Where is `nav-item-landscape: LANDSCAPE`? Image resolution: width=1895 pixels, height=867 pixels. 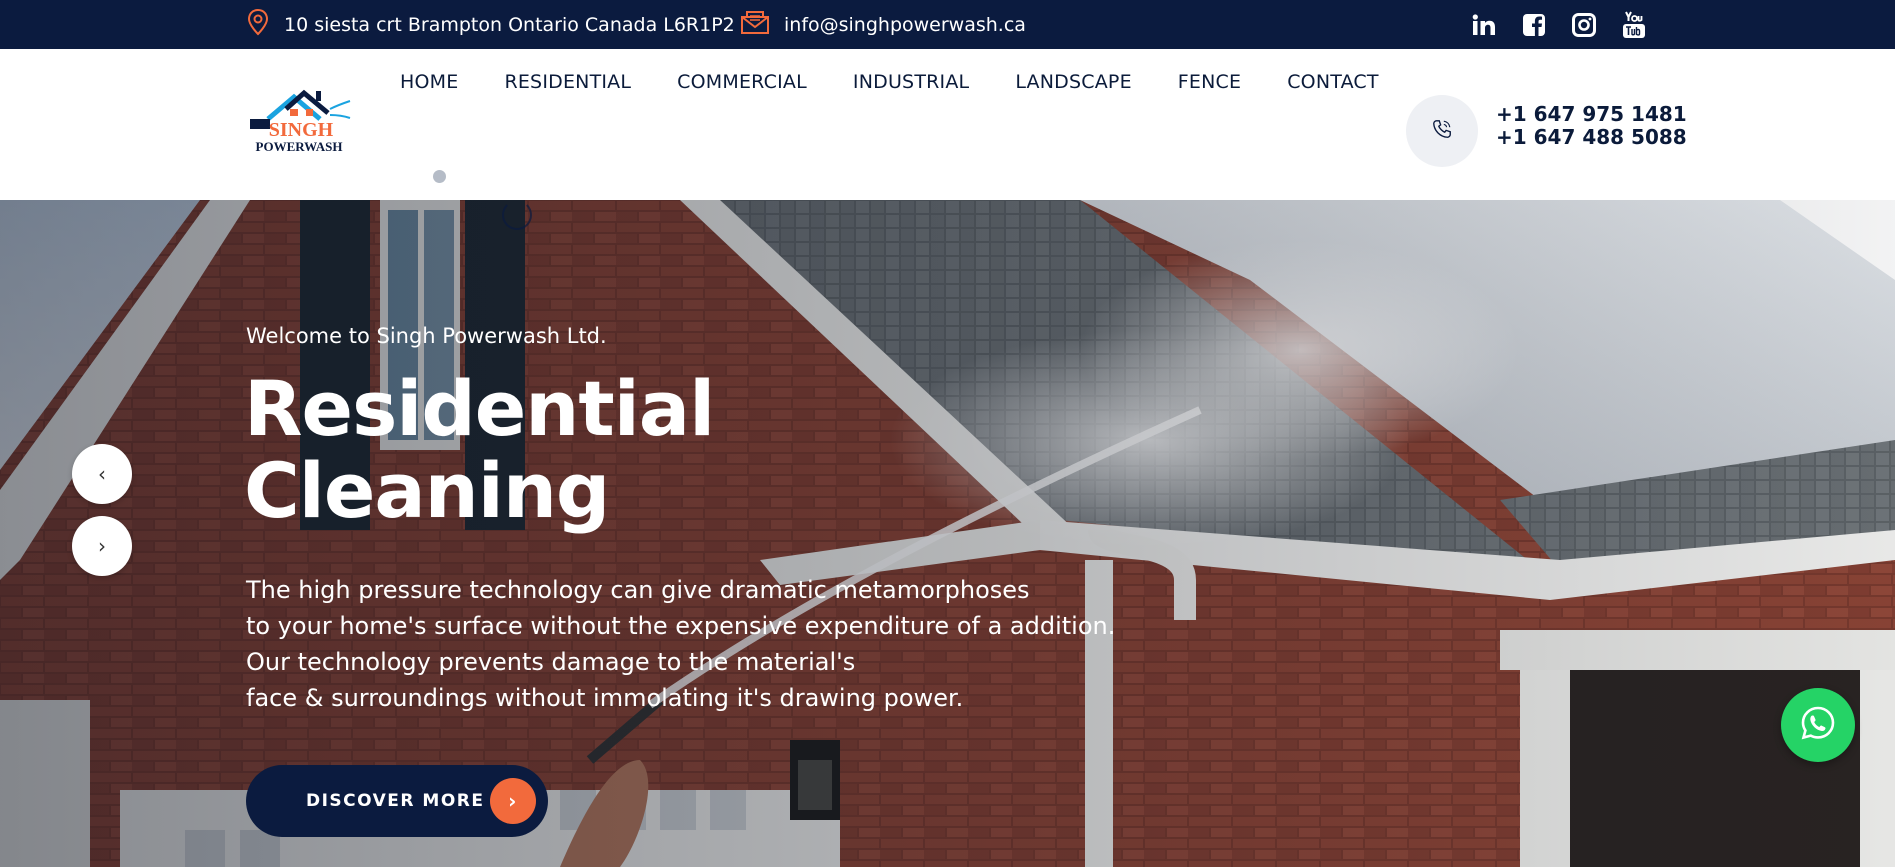
nav-item-landscape: LANDSCAPE is located at coordinates (1073, 82).